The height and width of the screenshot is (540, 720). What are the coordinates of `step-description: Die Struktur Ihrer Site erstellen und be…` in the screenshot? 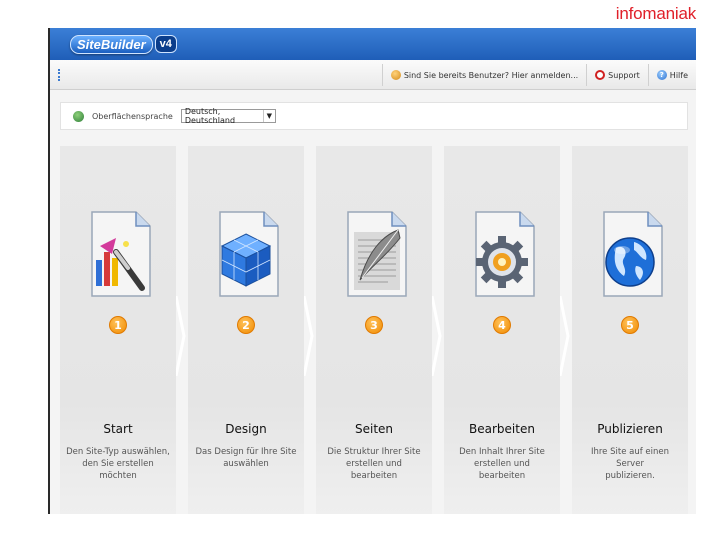 It's located at (374, 464).